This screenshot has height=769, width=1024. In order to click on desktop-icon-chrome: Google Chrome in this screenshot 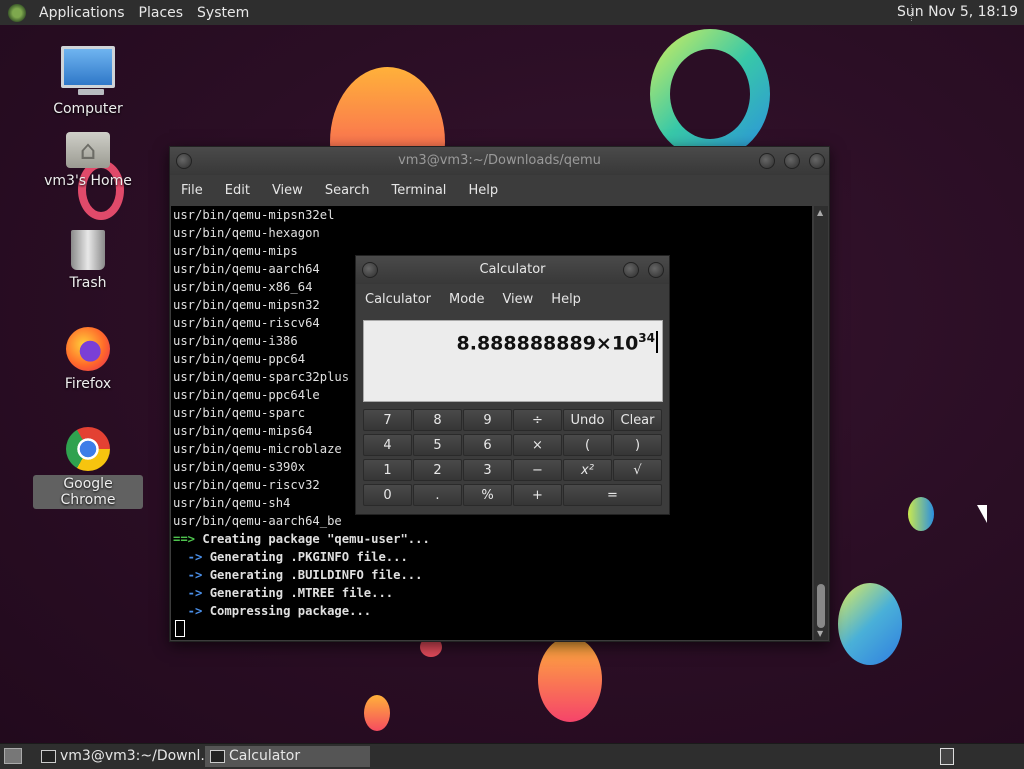, I will do `click(88, 468)`.